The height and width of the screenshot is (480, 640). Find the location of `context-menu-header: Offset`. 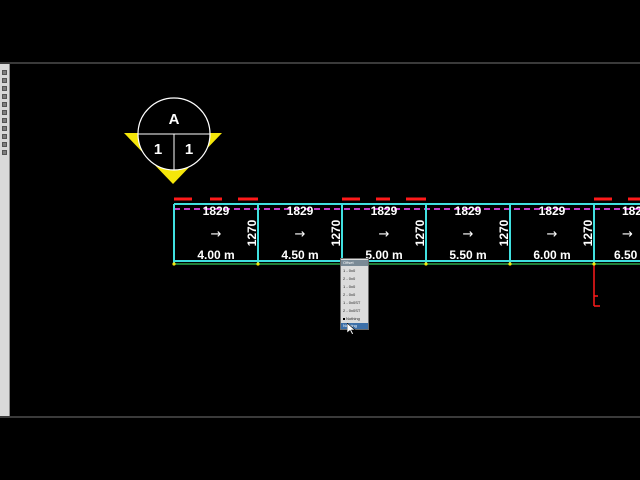

context-menu-header: Offset is located at coordinates (354, 263).